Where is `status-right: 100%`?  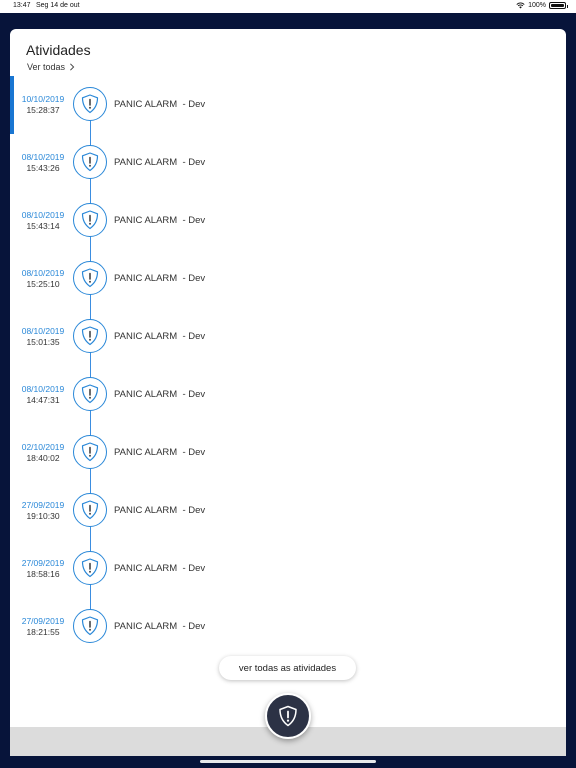
status-right: 100% is located at coordinates (542, 5).